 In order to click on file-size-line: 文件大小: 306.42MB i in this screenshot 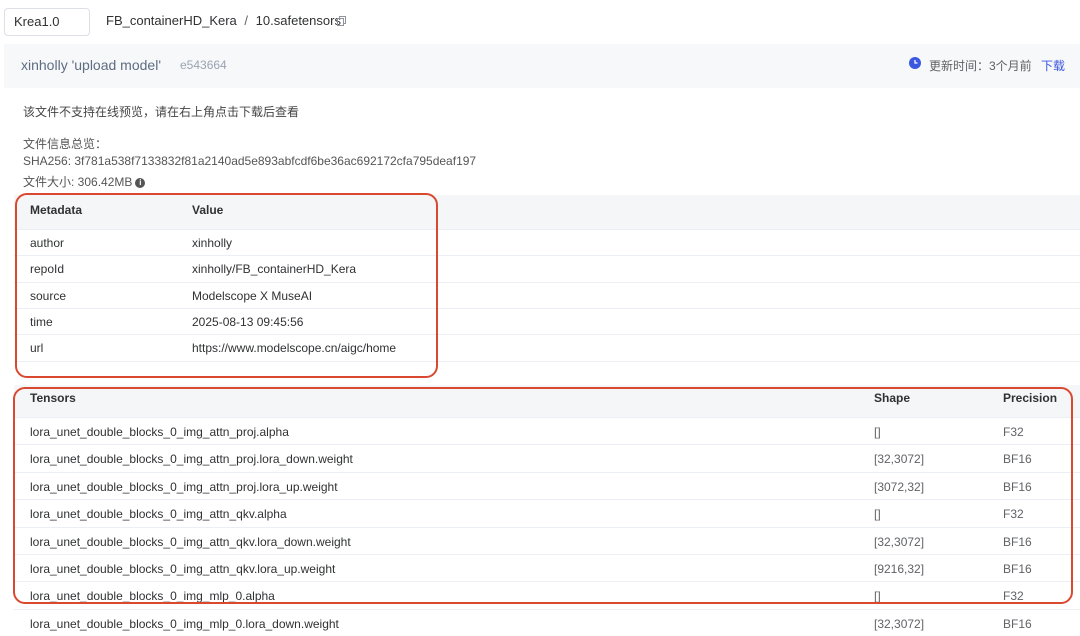, I will do `click(84, 181)`.